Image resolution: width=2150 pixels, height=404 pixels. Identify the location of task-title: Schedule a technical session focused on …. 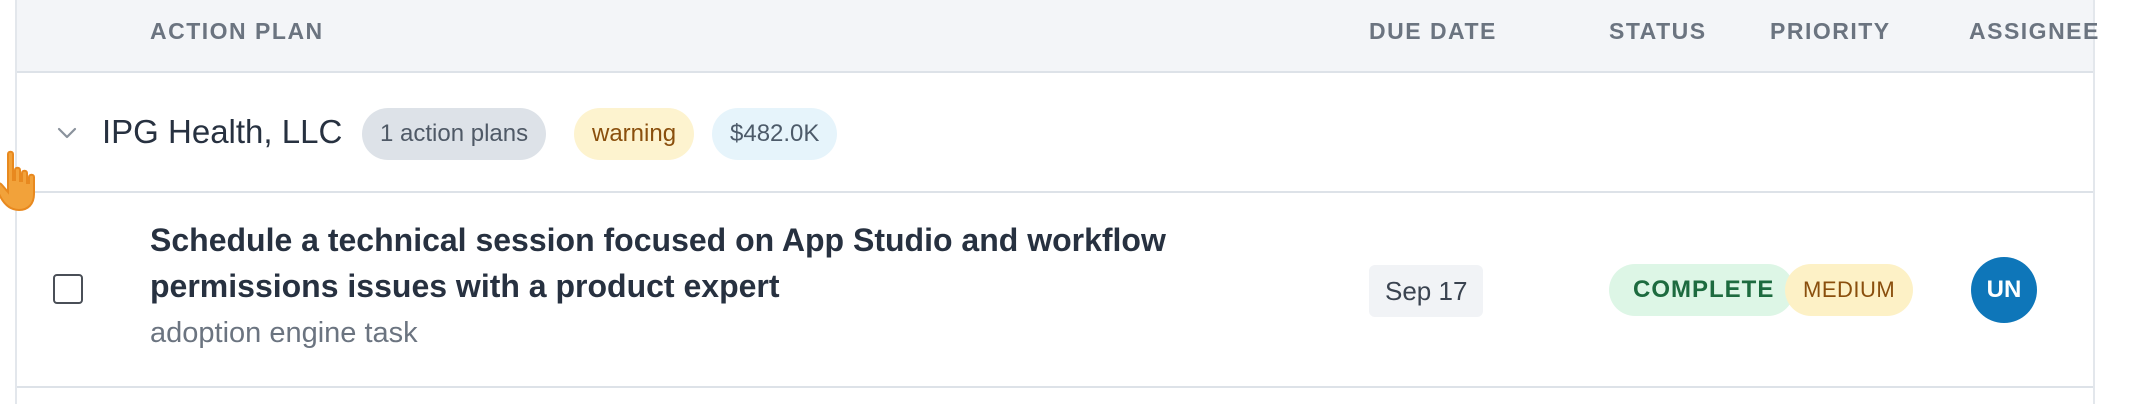
(750, 263).